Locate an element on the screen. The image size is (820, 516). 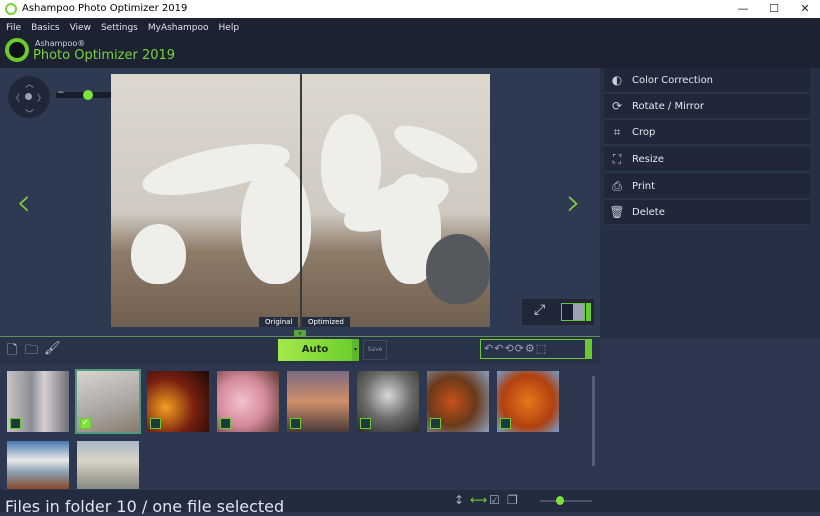
close-button: ✕ is located at coordinates (805, 9).